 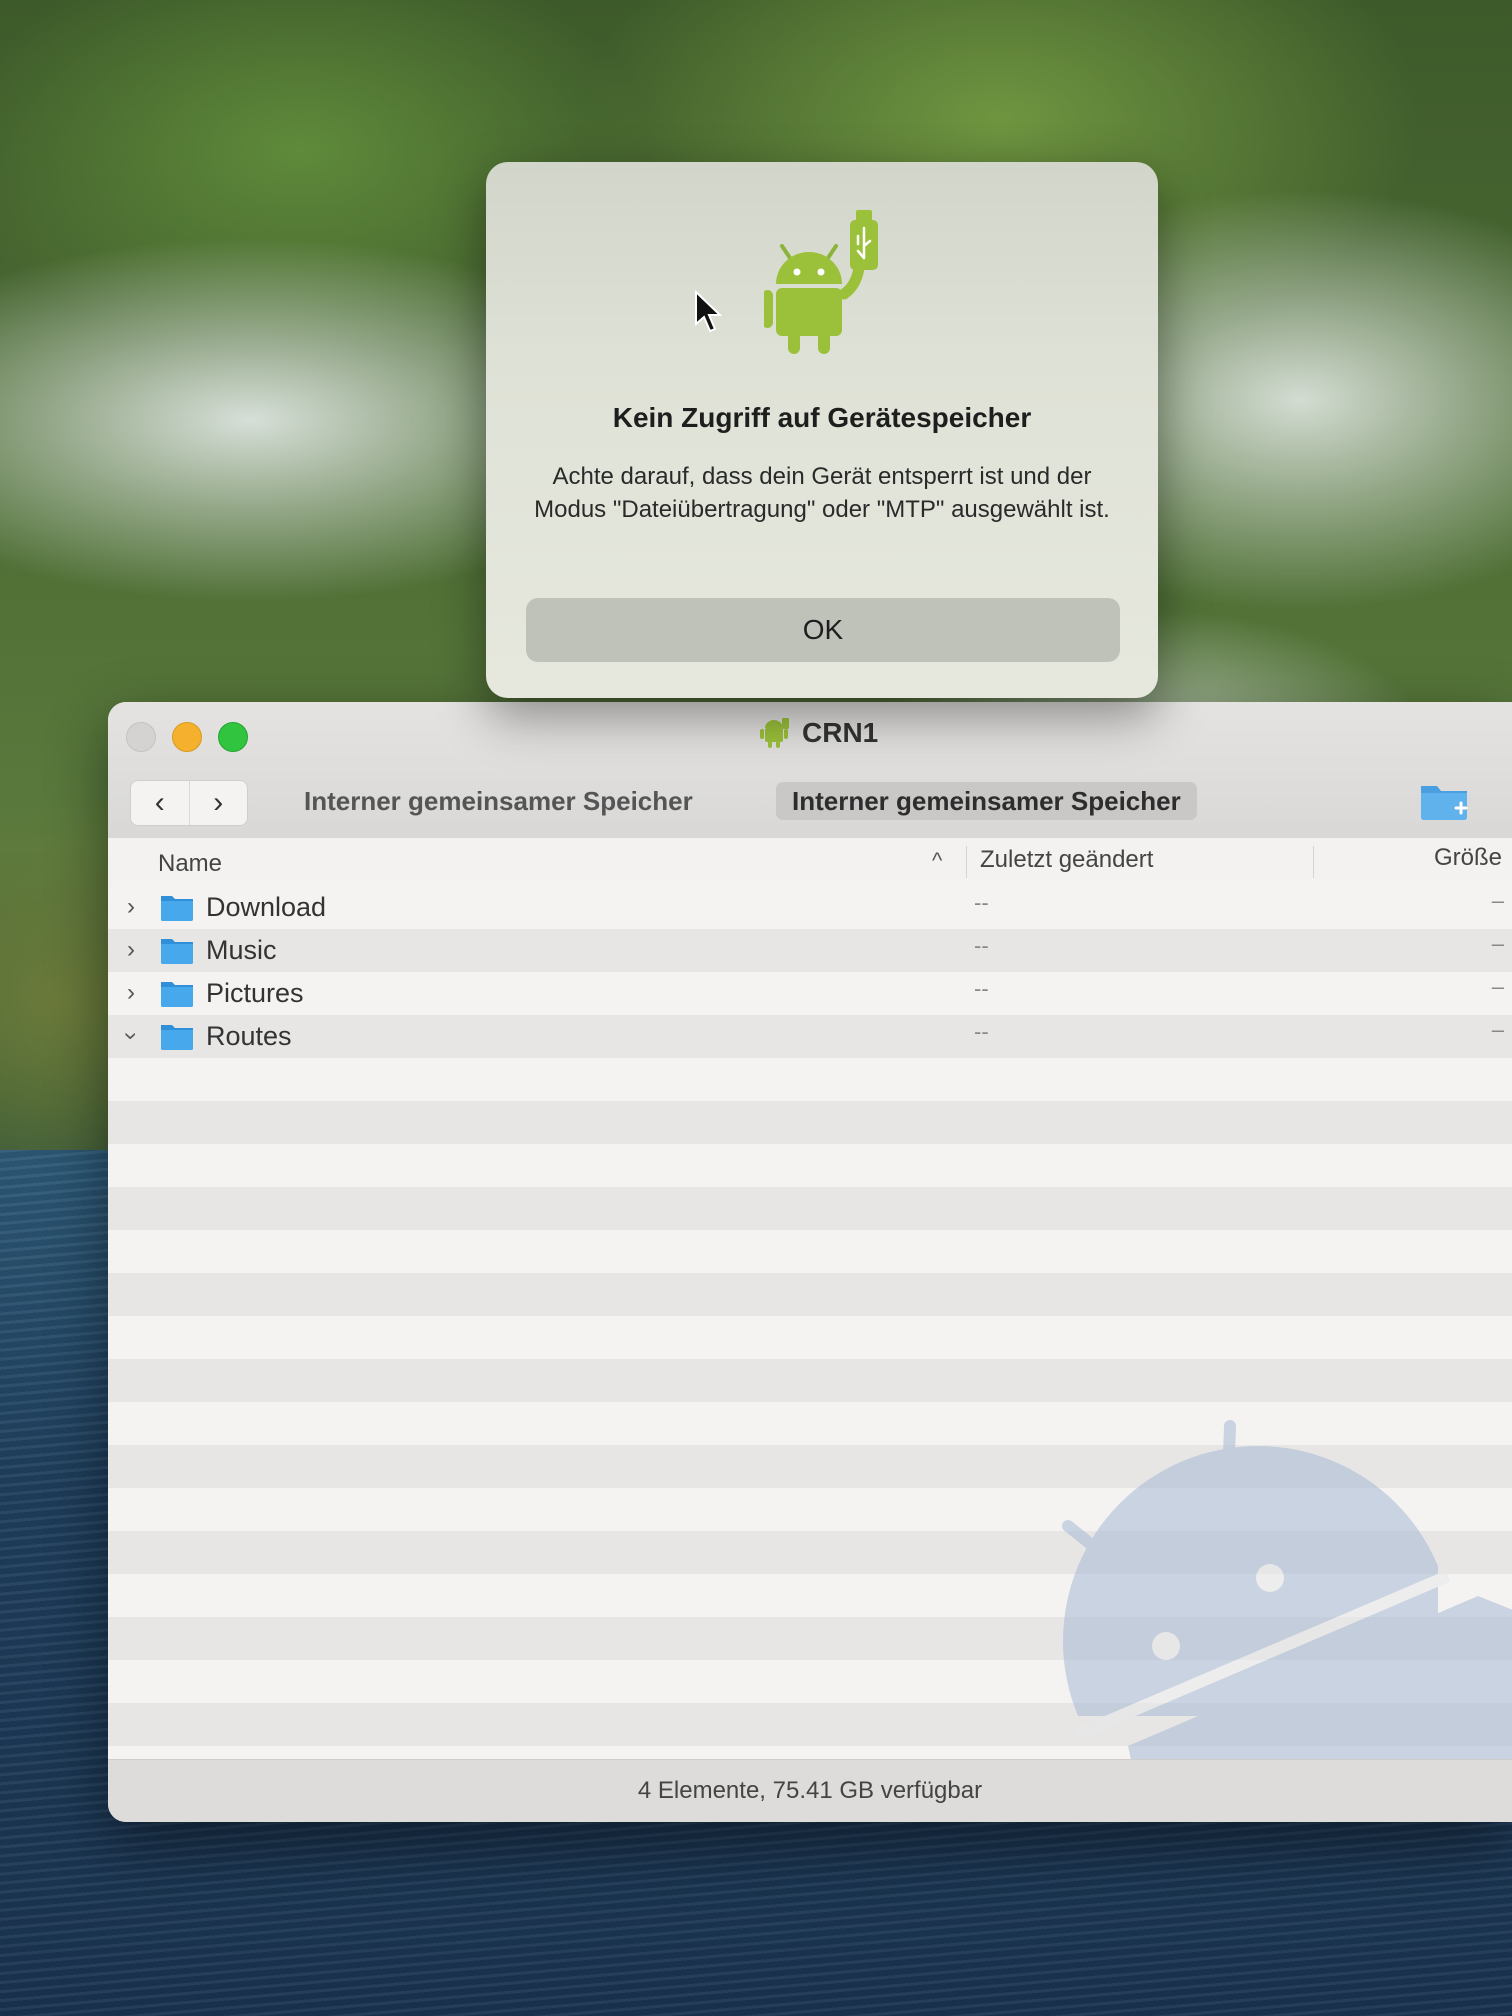 I want to click on column-size: Größe, so click(x=1468, y=858).